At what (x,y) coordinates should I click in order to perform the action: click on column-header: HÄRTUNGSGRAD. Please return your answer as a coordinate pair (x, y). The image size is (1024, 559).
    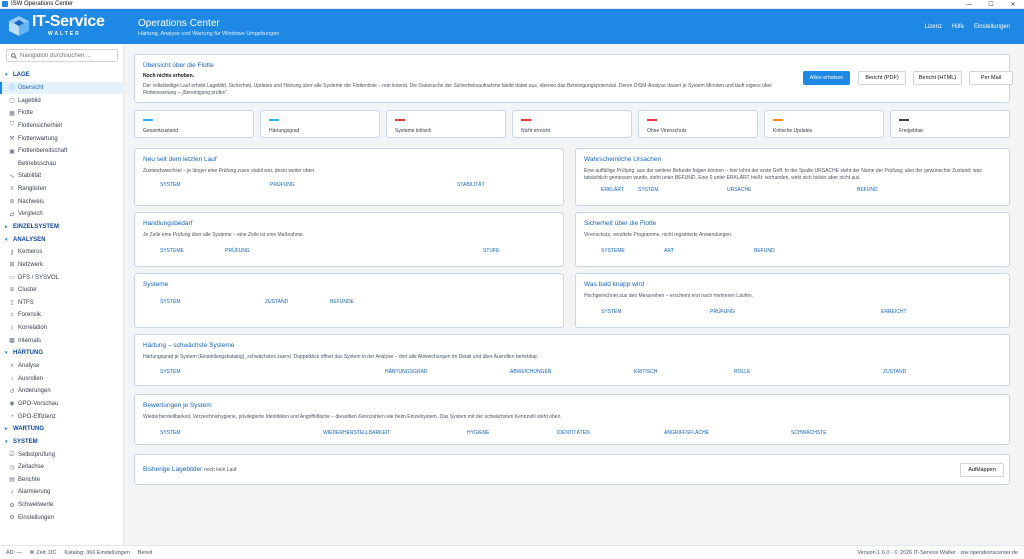
    Looking at the image, I should click on (406, 372).